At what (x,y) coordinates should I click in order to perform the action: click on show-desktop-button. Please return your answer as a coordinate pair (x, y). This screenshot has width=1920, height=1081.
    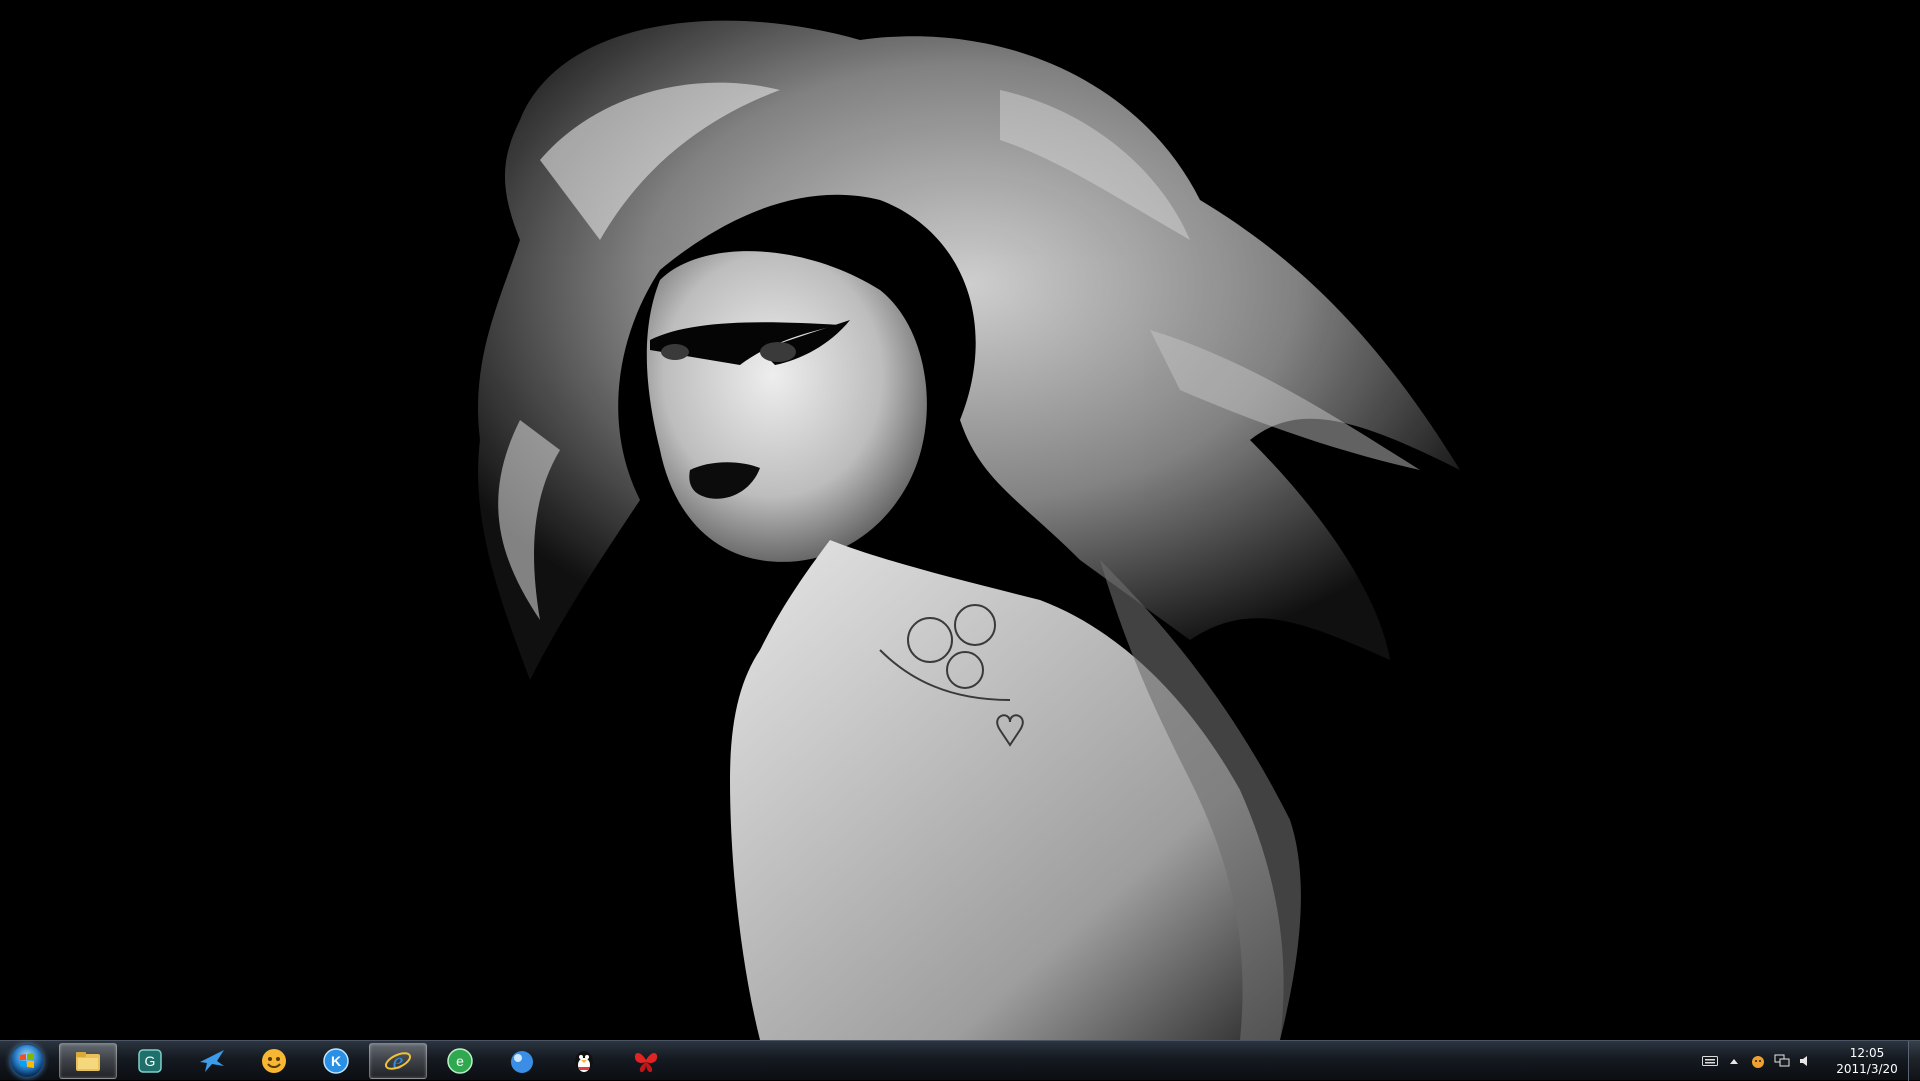
    Looking at the image, I should click on (1914, 1061).